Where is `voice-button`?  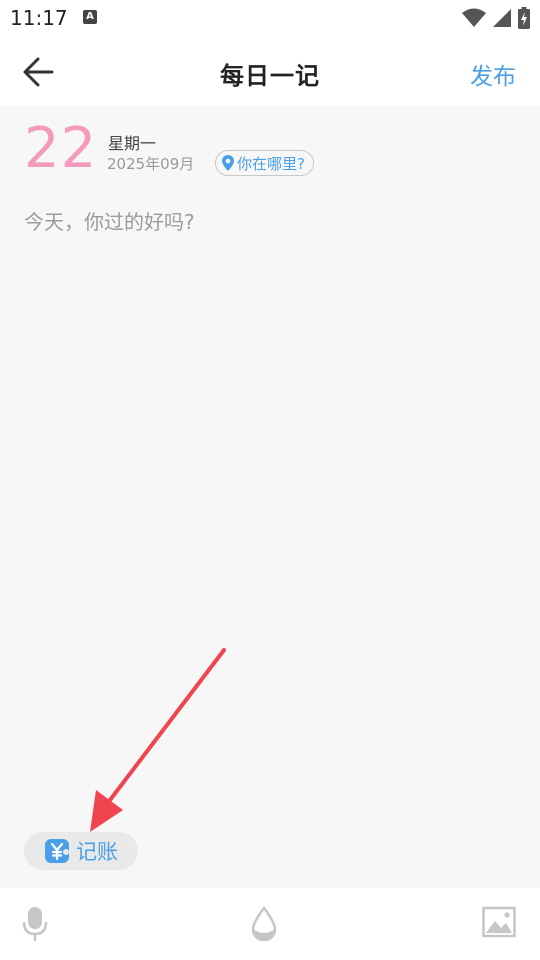 voice-button is located at coordinates (35, 926).